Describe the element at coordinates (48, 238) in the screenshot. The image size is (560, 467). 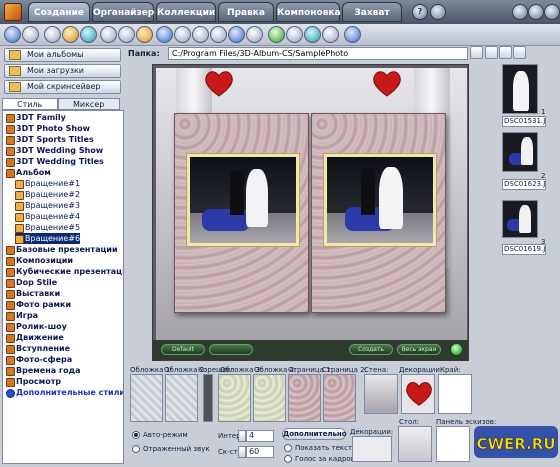
I see `tree-subitem-selected: Вращение#6` at that location.